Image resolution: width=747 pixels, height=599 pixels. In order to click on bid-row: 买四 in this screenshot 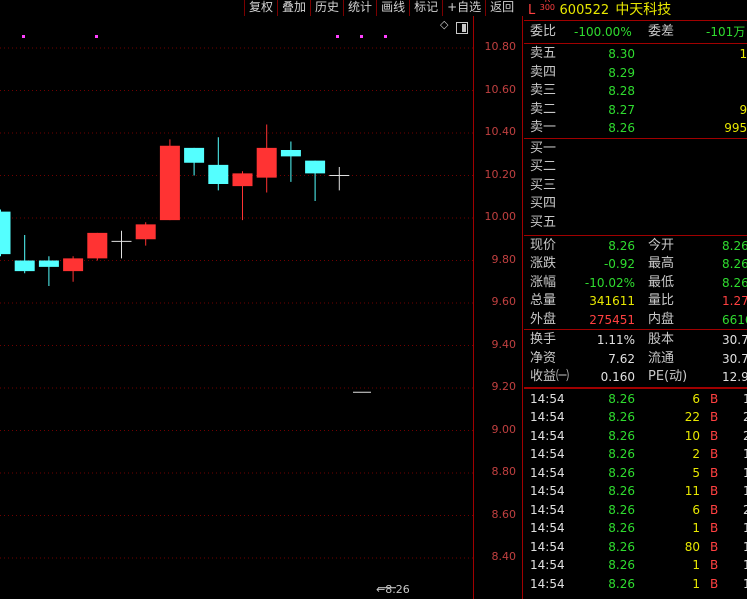, I will do `click(635, 204)`.